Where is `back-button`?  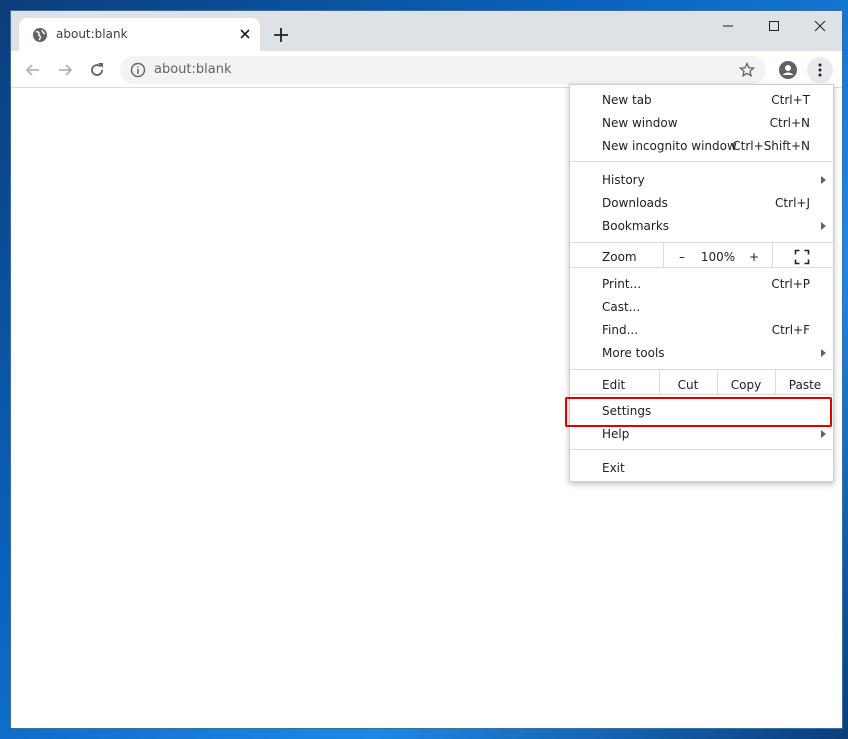
back-button is located at coordinates (33, 70).